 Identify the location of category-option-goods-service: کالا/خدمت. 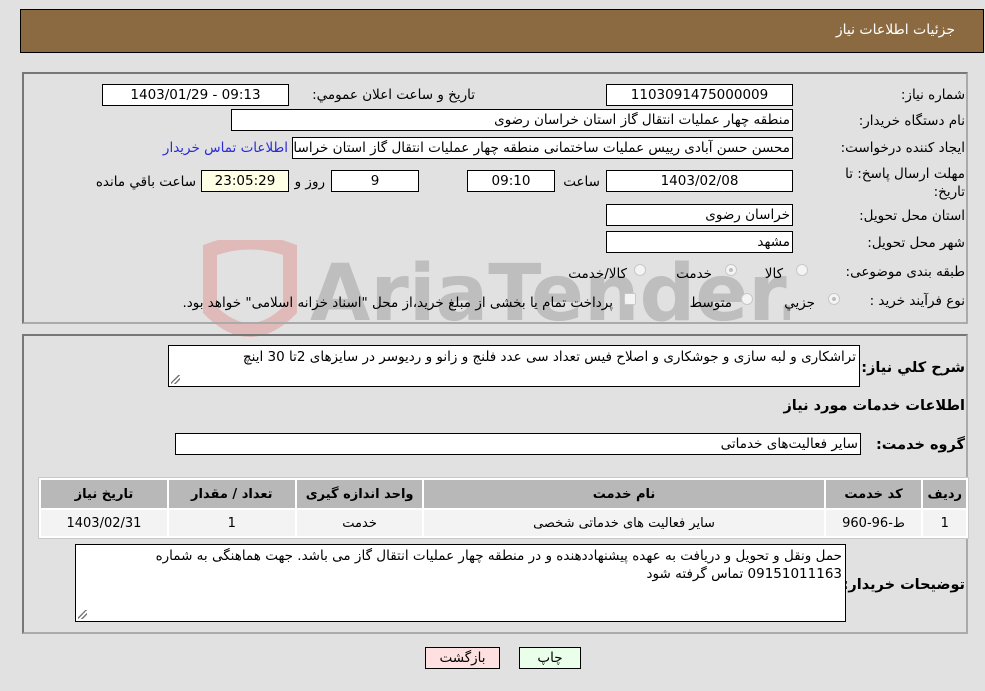
(597, 274).